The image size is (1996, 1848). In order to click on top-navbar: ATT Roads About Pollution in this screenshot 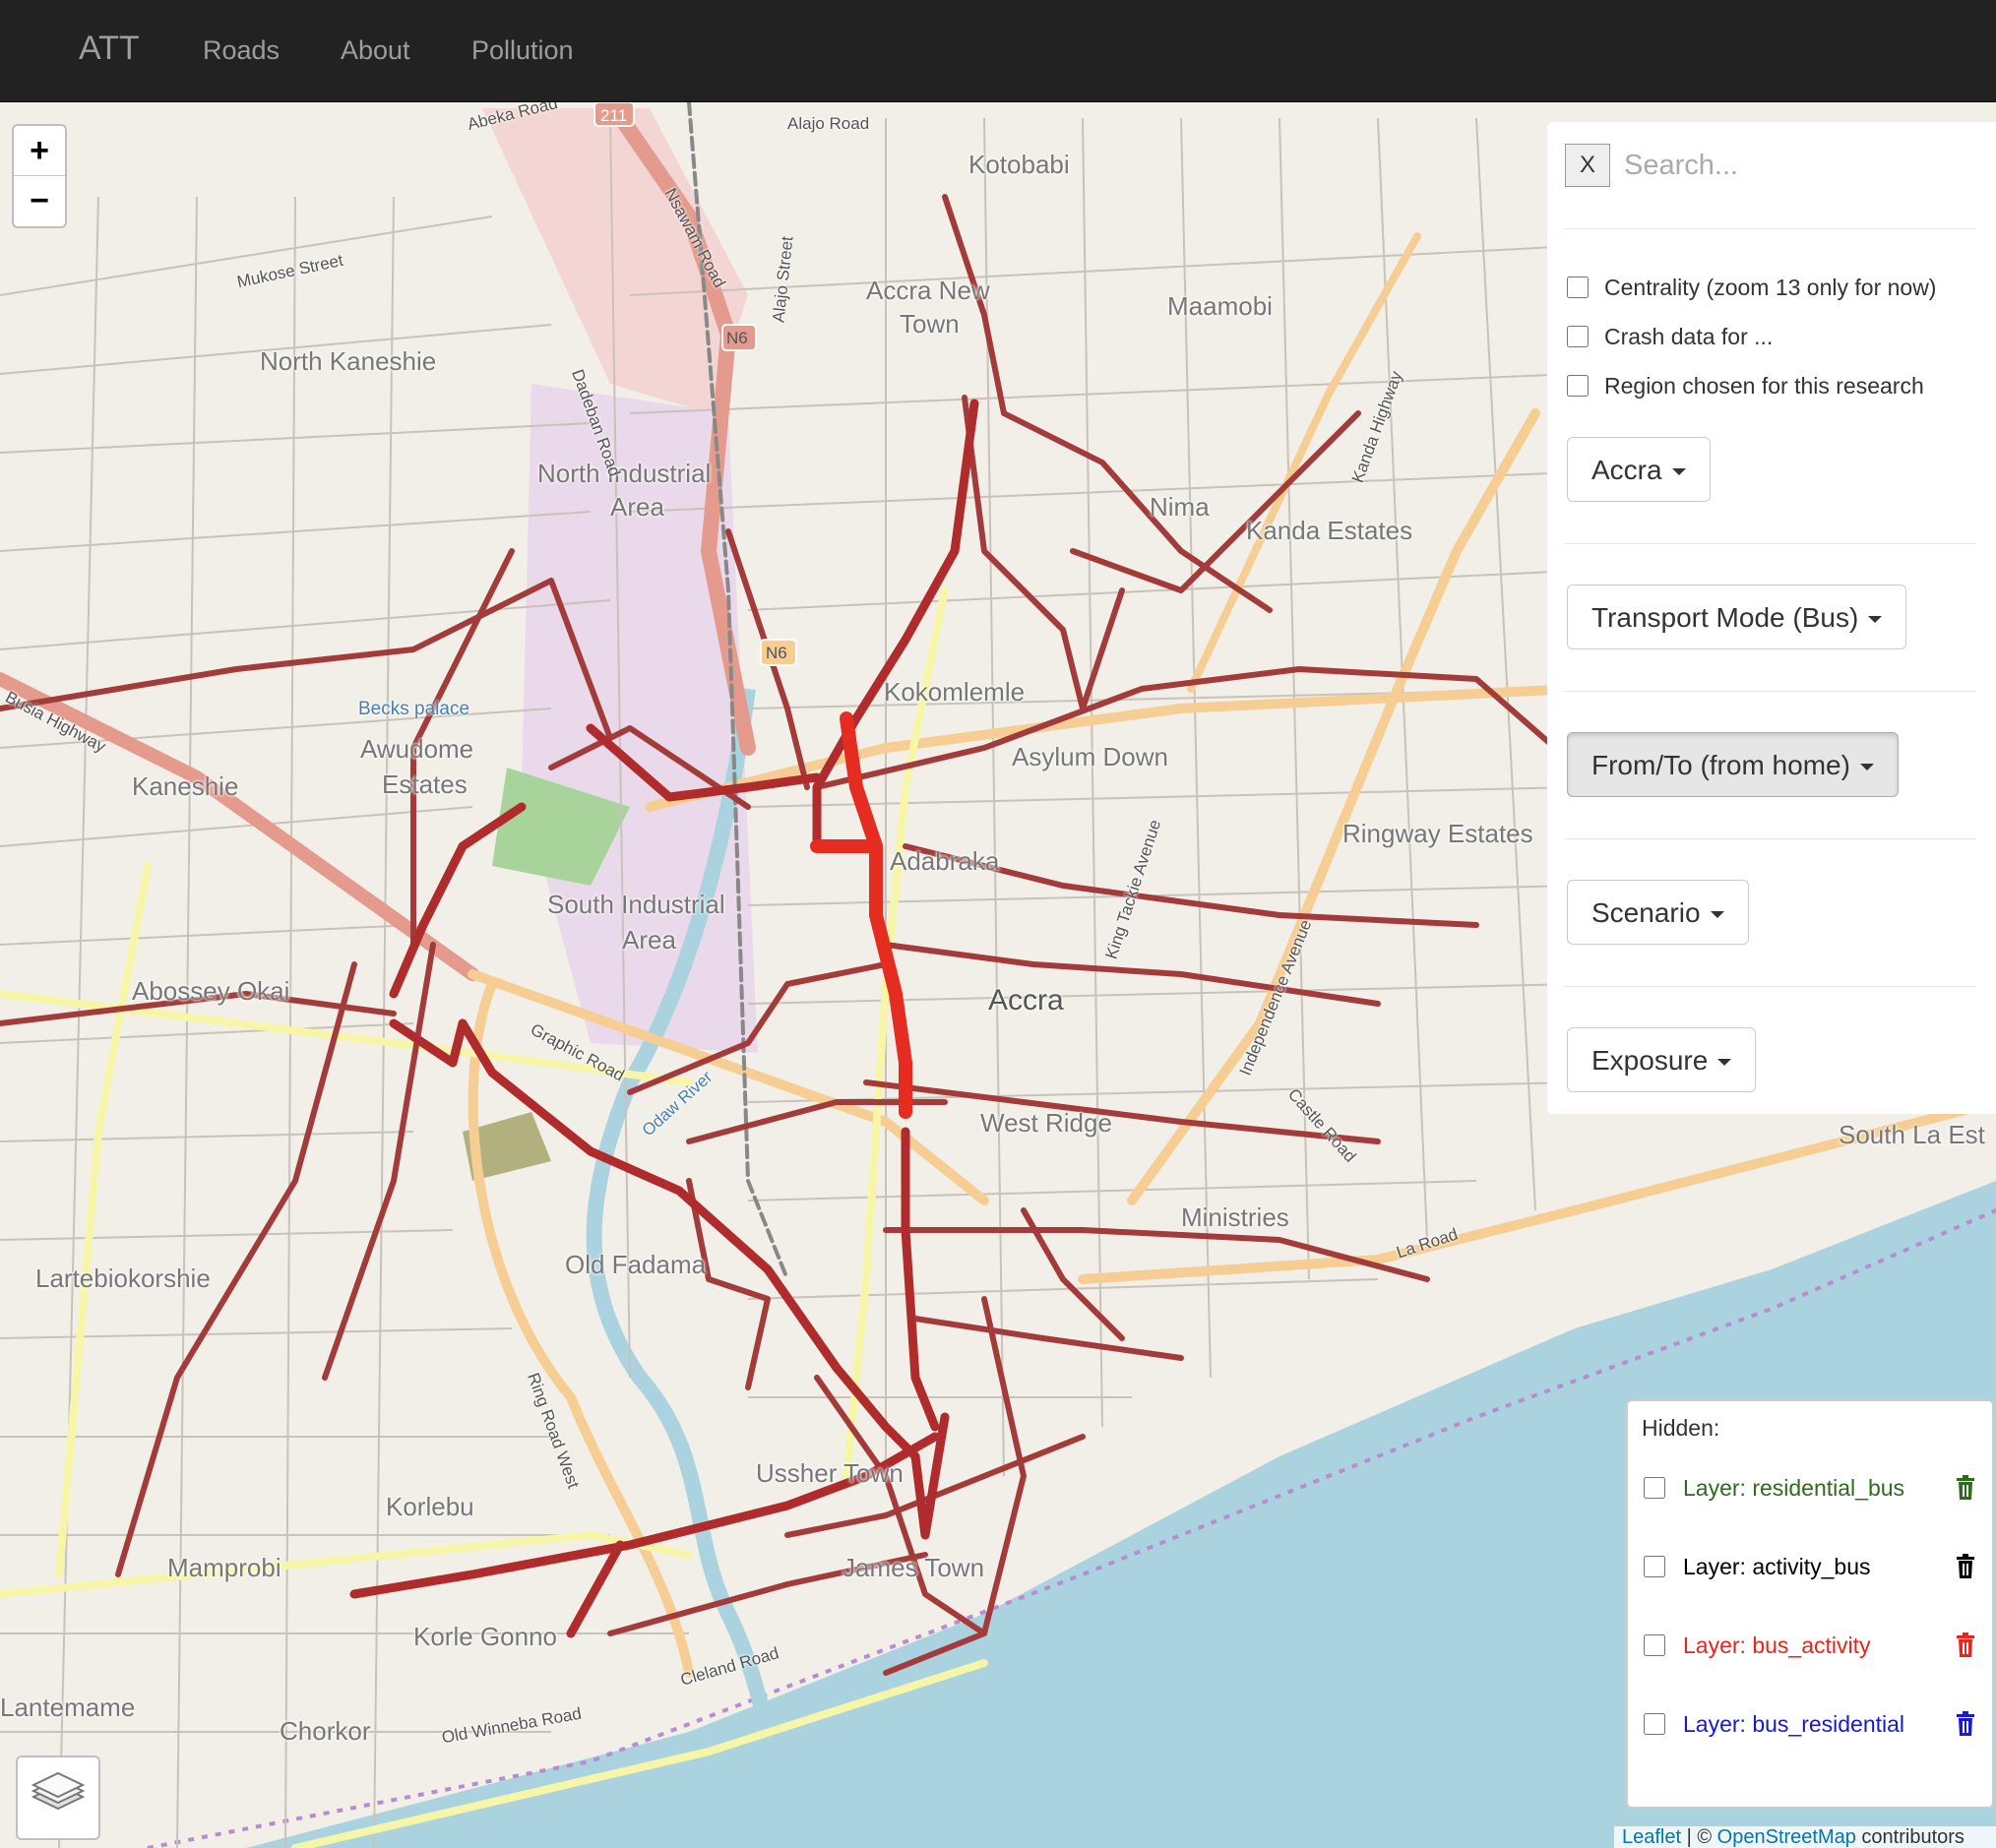, I will do `click(998, 51)`.